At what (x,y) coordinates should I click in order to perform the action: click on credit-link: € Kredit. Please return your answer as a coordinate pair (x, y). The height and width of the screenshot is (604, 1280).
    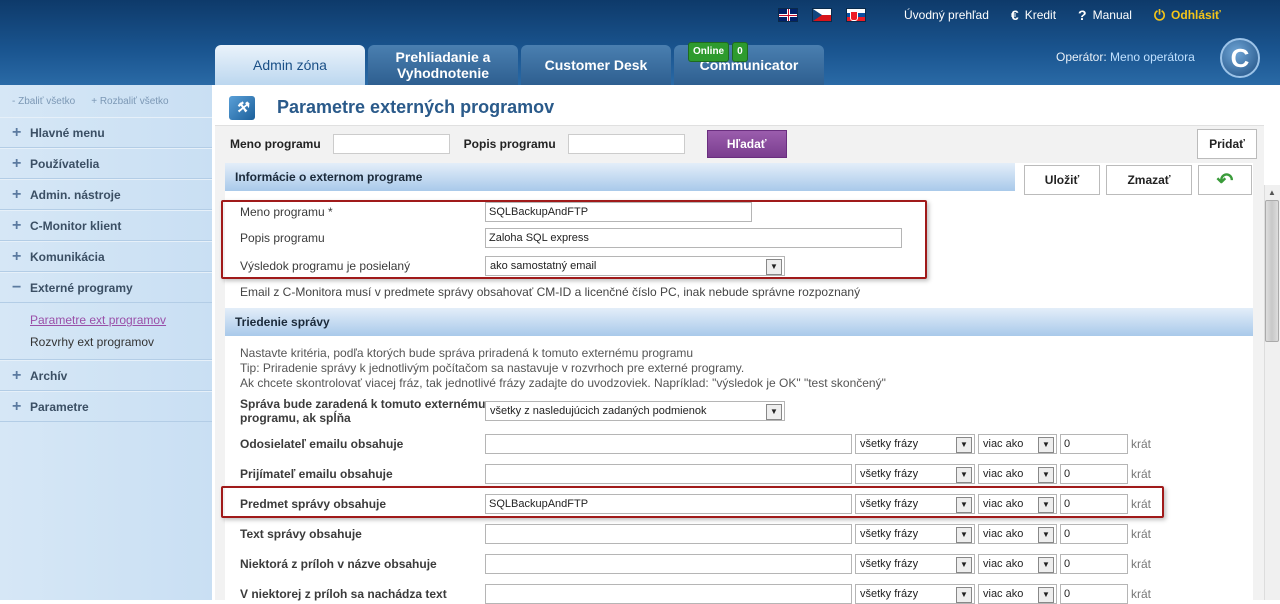
    Looking at the image, I should click on (1033, 15).